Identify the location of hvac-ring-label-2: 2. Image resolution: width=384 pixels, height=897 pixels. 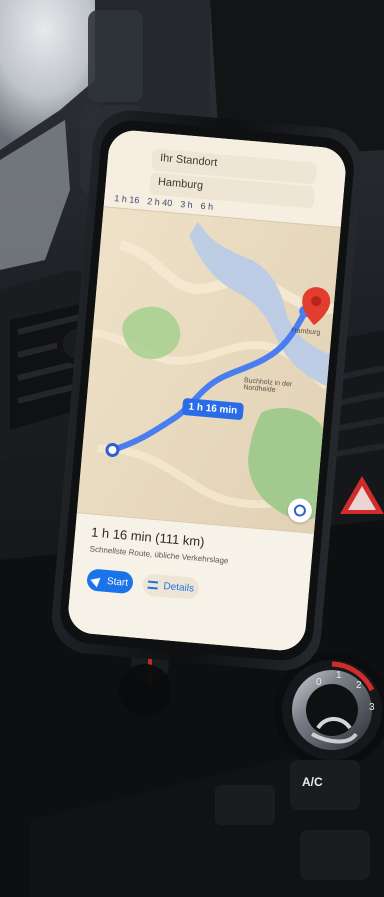
(359, 685).